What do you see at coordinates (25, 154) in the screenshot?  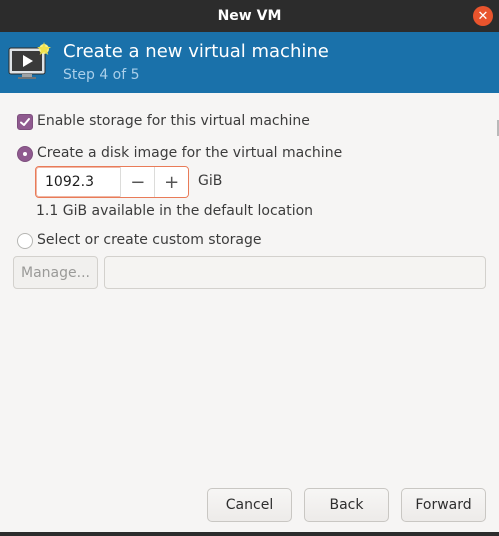 I see `create-disk-radio` at bounding box center [25, 154].